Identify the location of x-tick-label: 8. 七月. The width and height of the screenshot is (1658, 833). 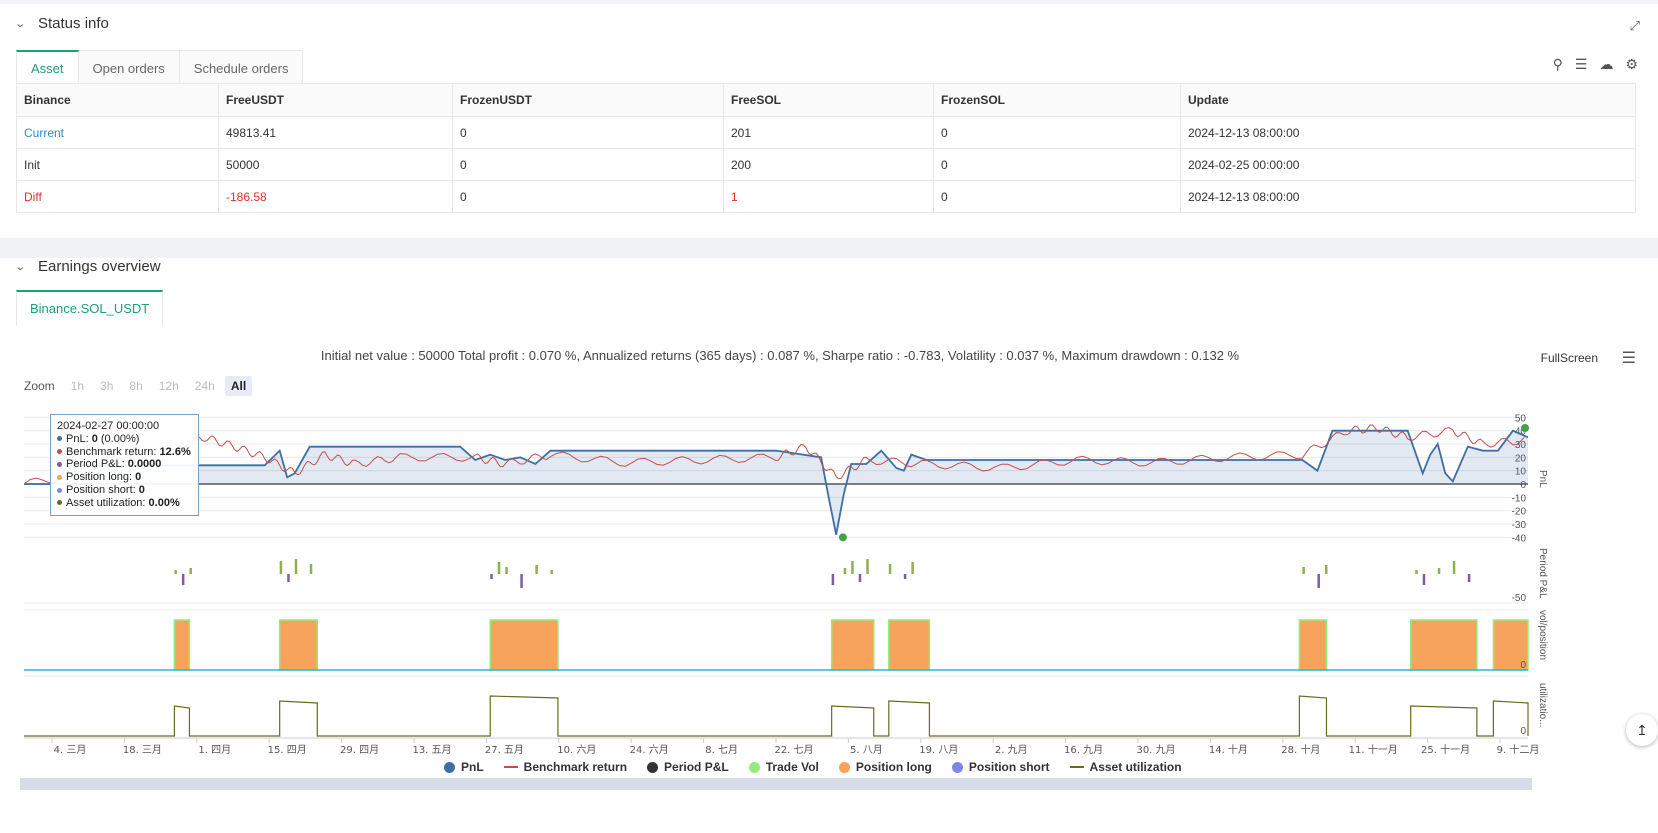
(721, 750).